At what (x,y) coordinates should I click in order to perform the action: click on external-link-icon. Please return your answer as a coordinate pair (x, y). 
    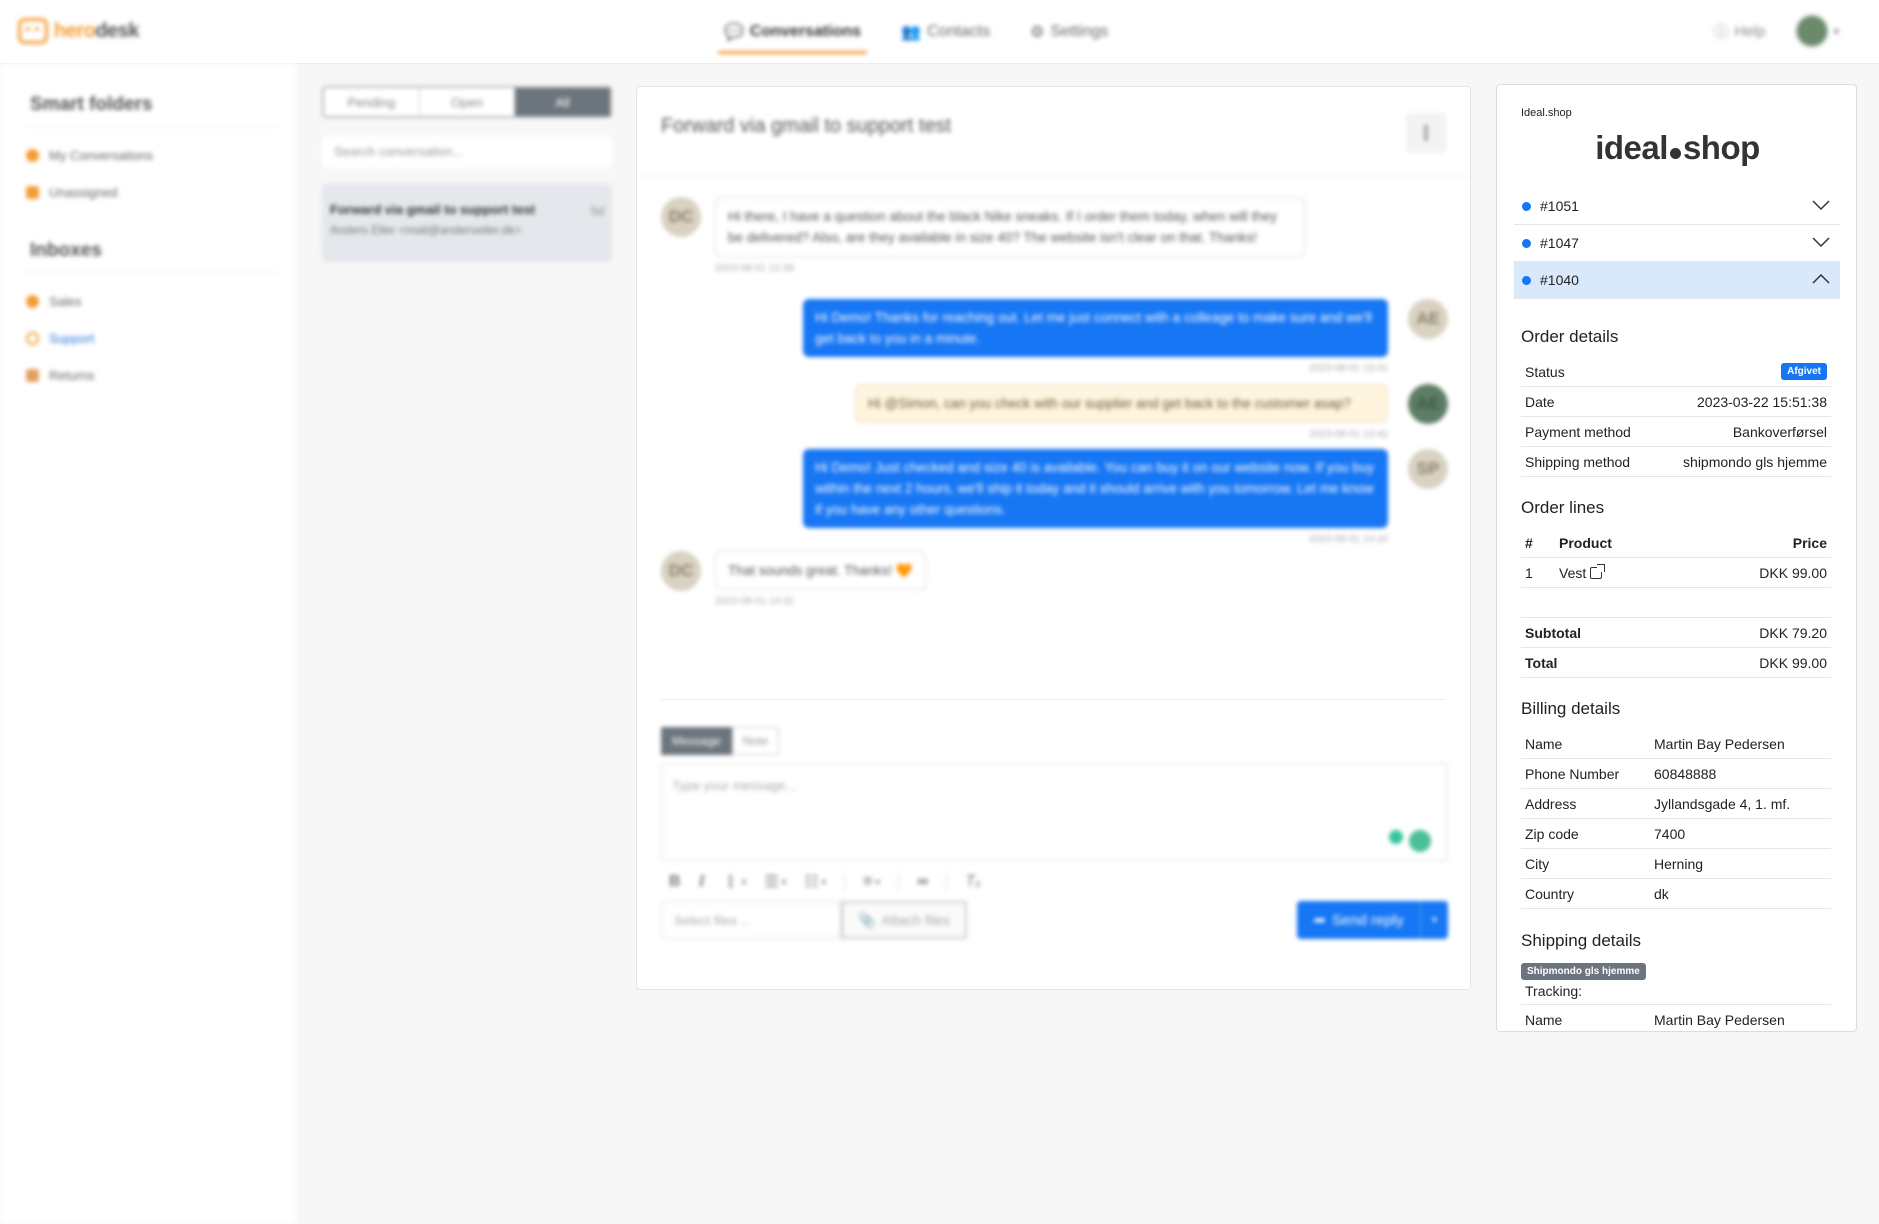
    Looking at the image, I should click on (1598, 571).